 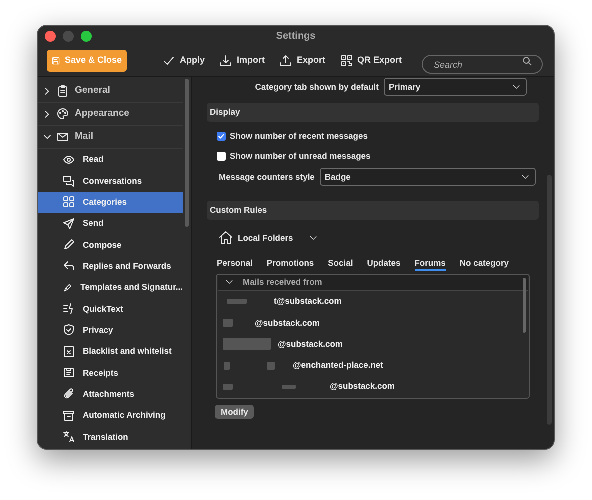 What do you see at coordinates (110, 373) in the screenshot?
I see `sidebar-item: Receipts` at bounding box center [110, 373].